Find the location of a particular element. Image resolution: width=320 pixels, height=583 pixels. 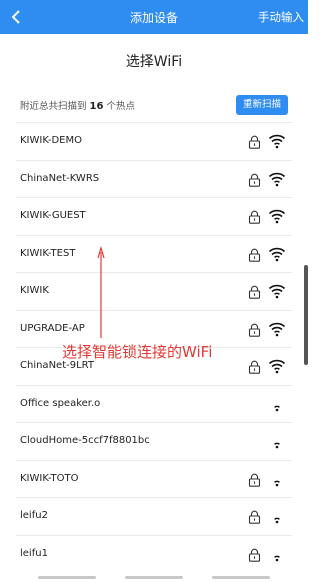

scan-suffix: 个热点 is located at coordinates (121, 106).